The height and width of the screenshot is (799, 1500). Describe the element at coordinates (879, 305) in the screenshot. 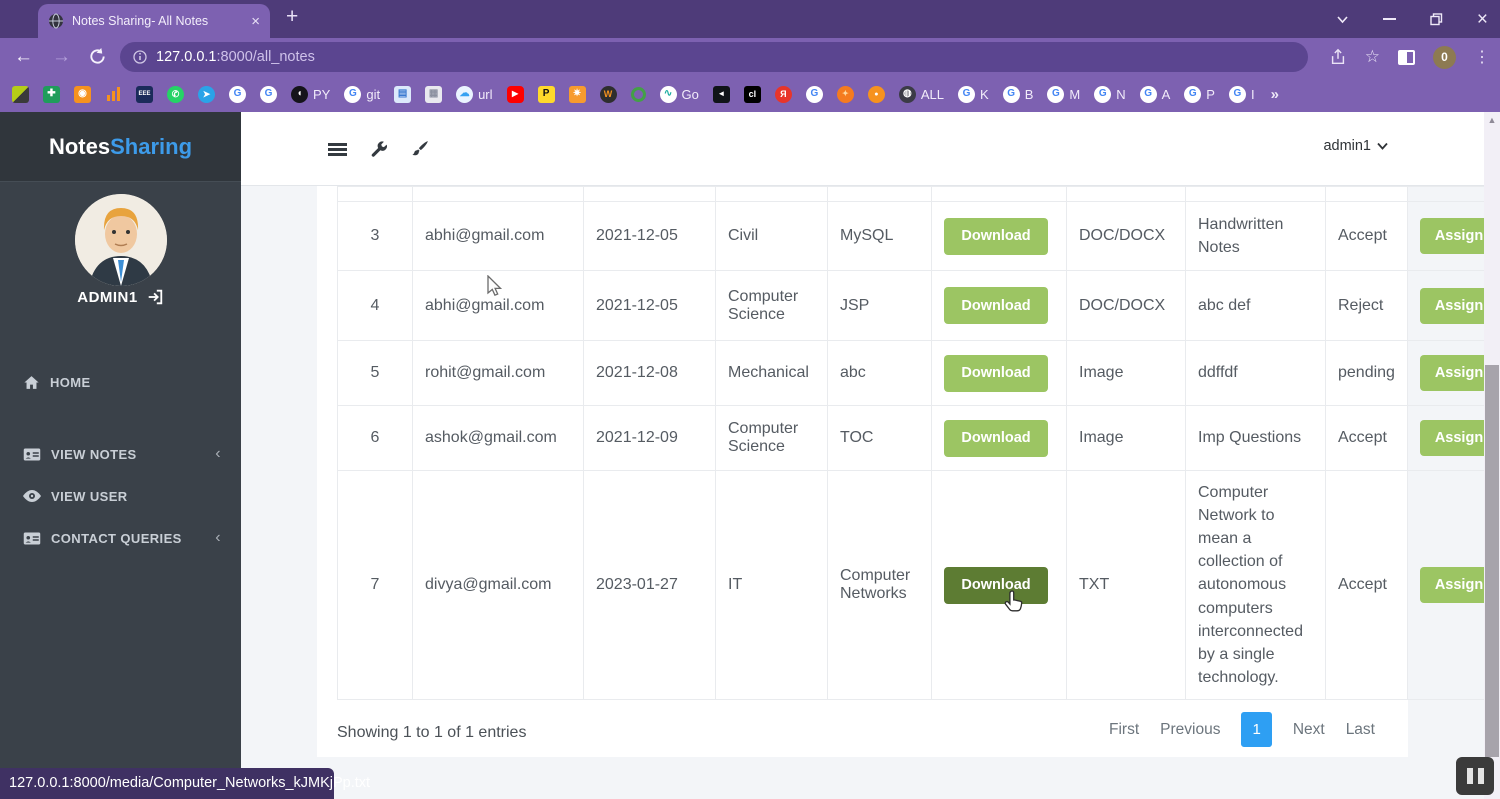

I see `cell-subject: JSP` at that location.